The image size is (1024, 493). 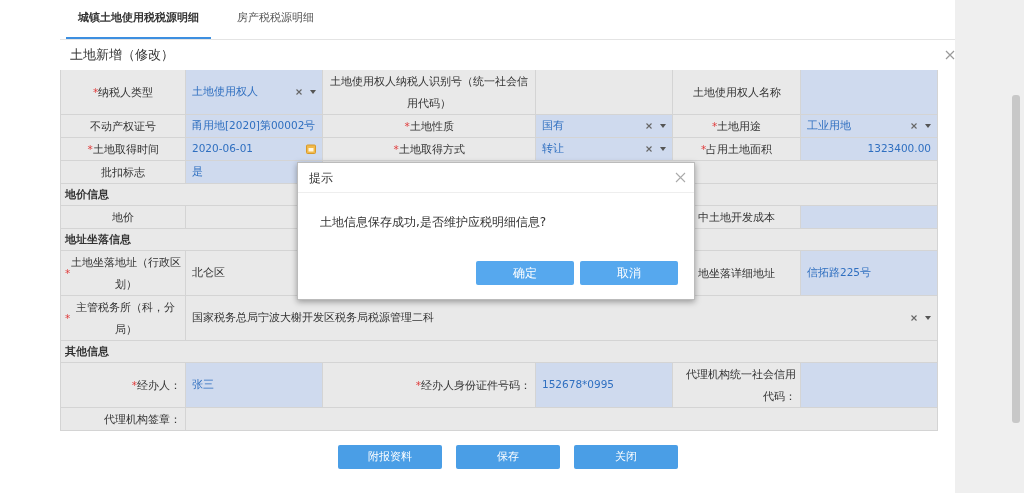 What do you see at coordinates (737, 126) in the screenshot?
I see `field-label: *土地用途` at bounding box center [737, 126].